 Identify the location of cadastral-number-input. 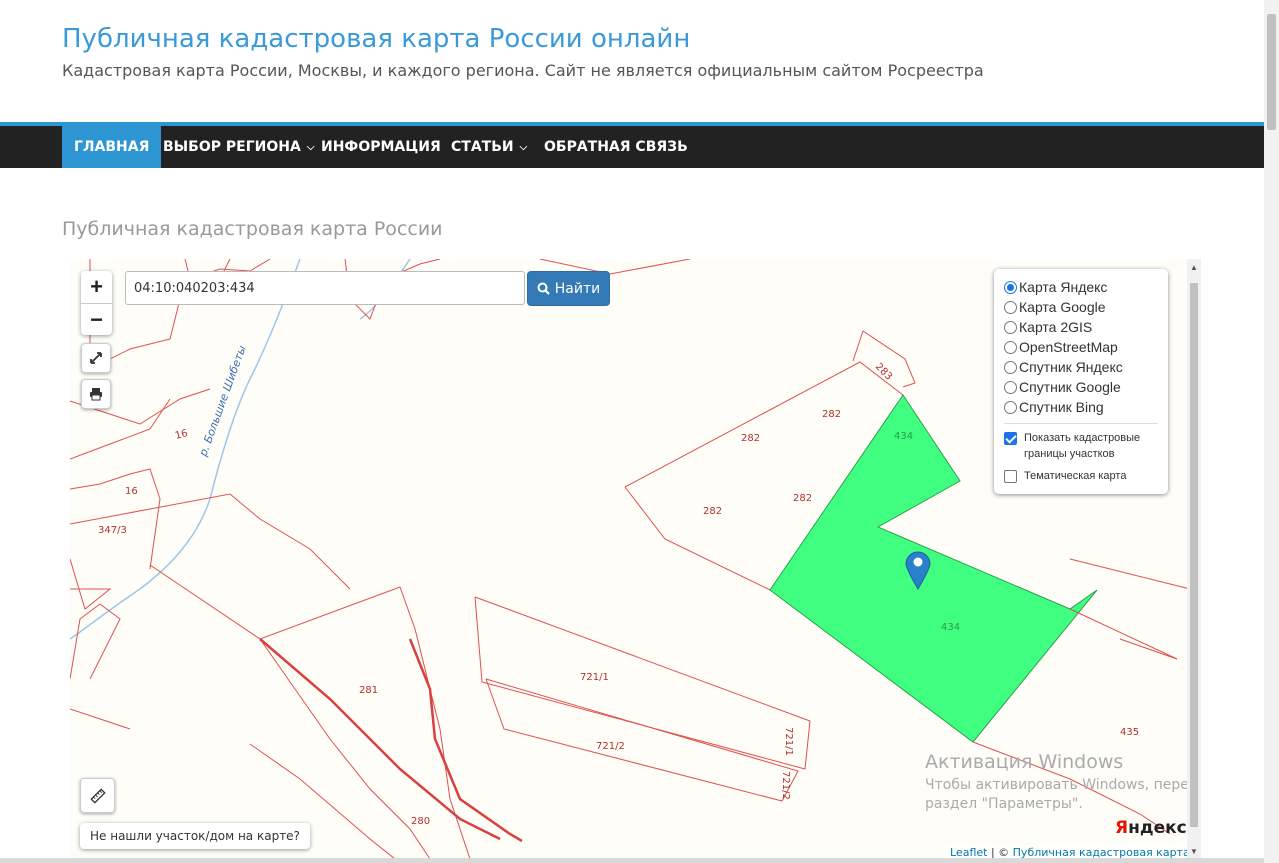
(325, 288).